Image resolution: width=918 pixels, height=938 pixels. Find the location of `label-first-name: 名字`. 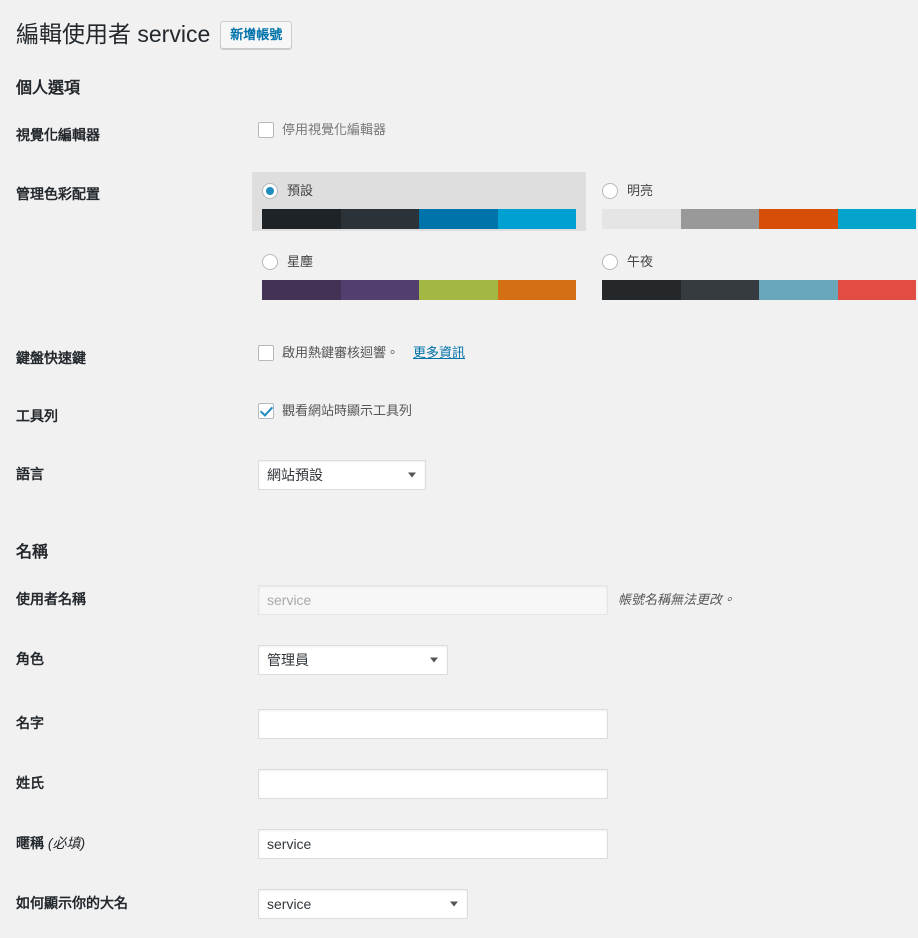

label-first-name: 名字 is located at coordinates (30, 723).